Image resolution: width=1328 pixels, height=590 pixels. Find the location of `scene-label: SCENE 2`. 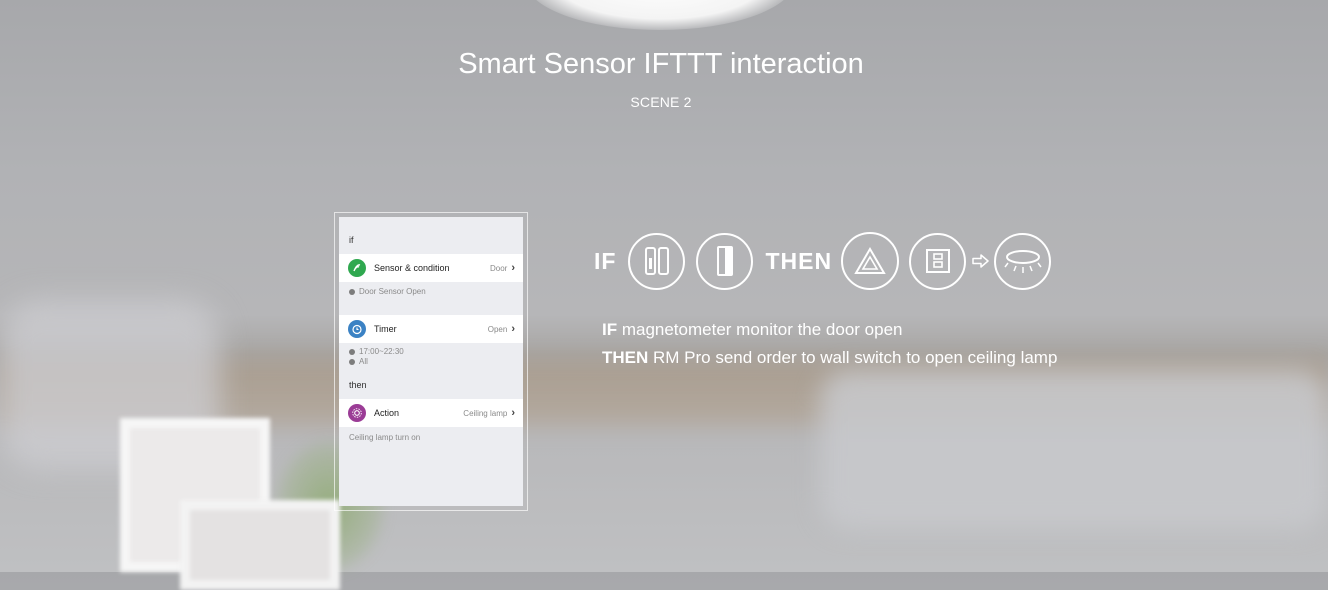

scene-label: SCENE 2 is located at coordinates (661, 102).